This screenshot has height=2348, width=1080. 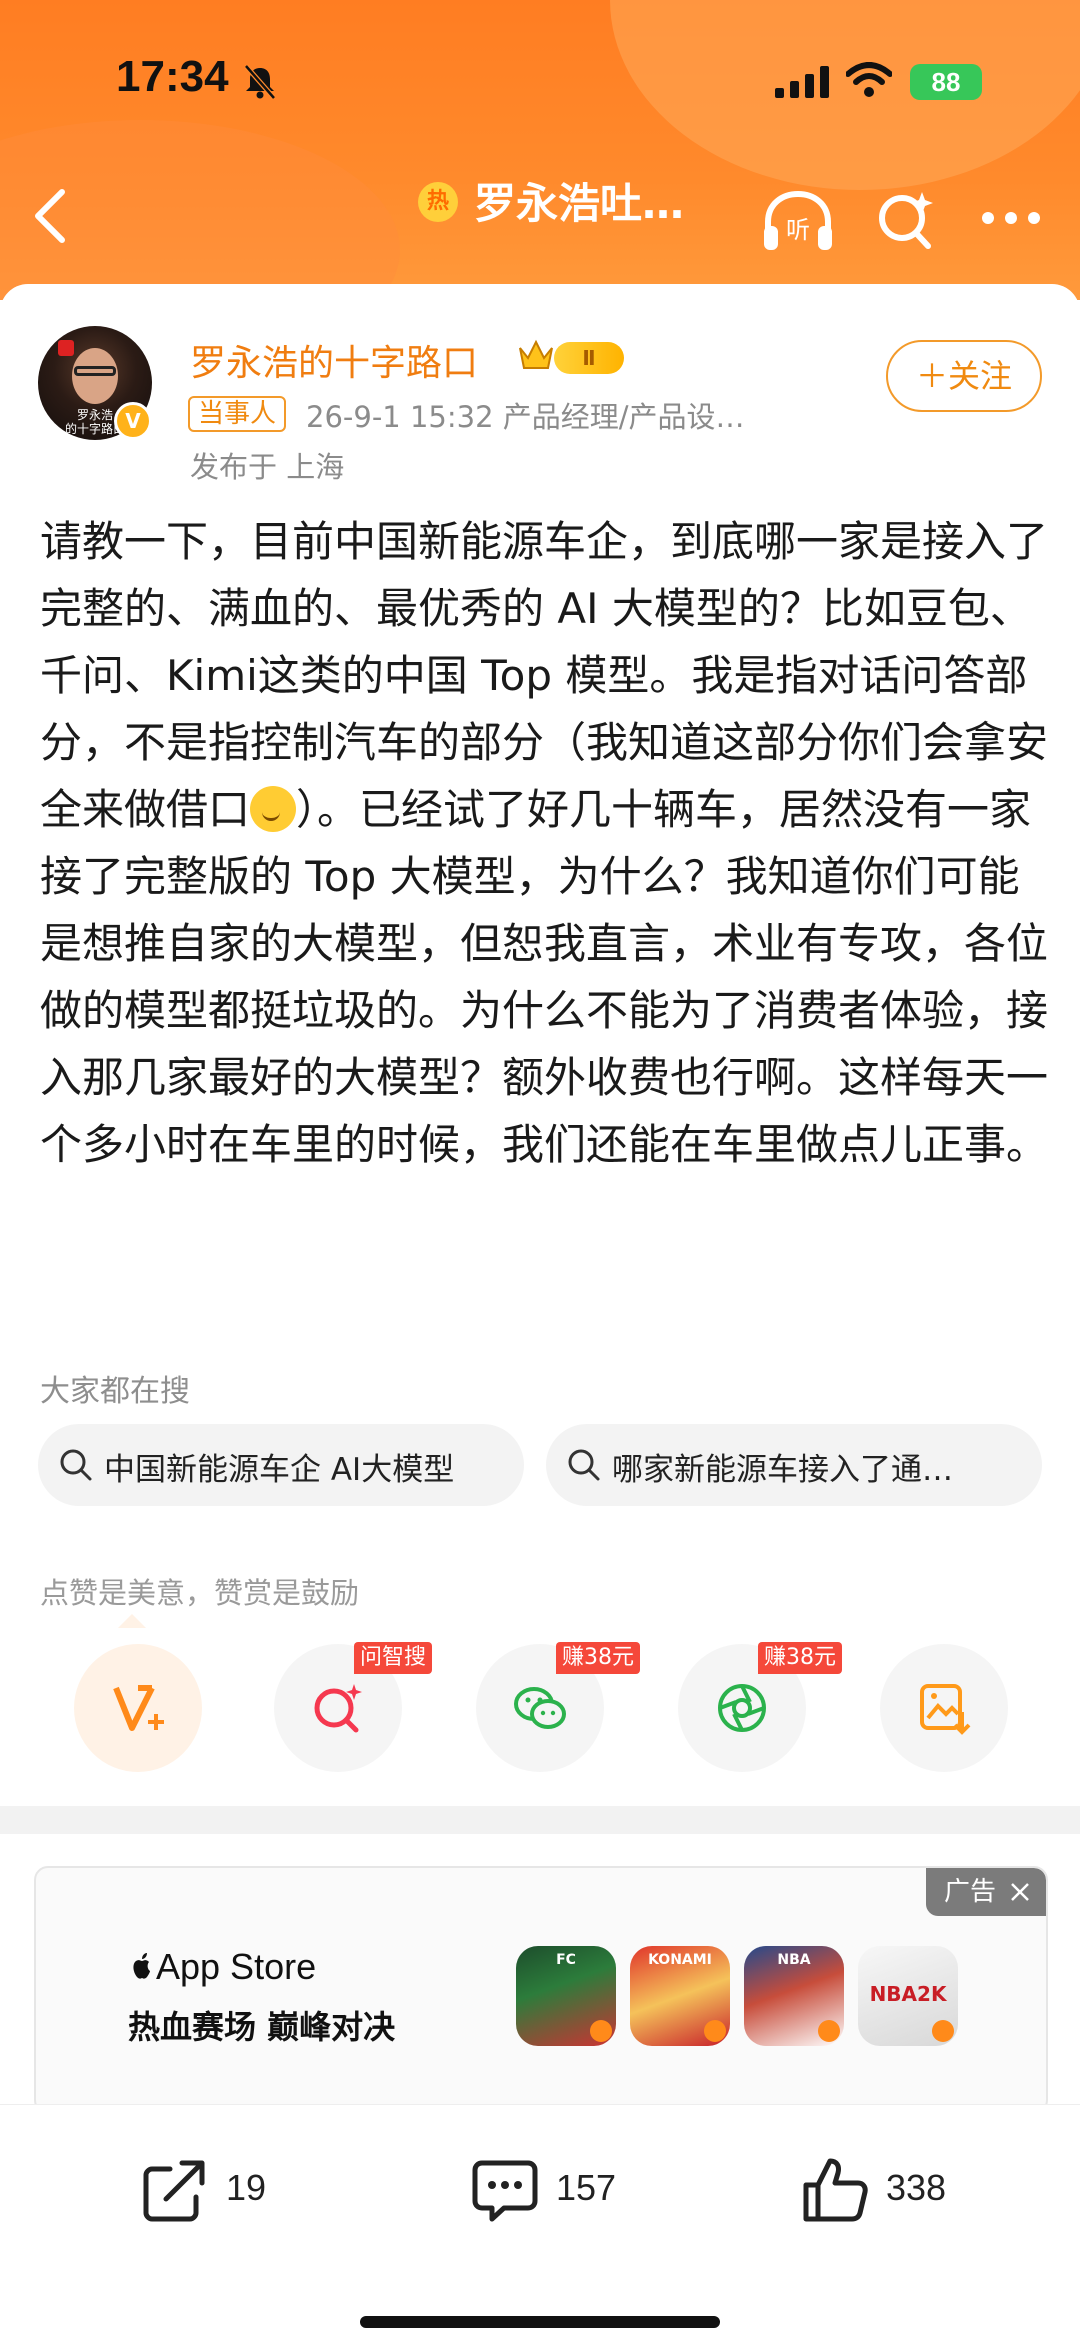 What do you see at coordinates (262, 2027) in the screenshot?
I see `ad-slogan: 热血赛场 巅峰对决` at bounding box center [262, 2027].